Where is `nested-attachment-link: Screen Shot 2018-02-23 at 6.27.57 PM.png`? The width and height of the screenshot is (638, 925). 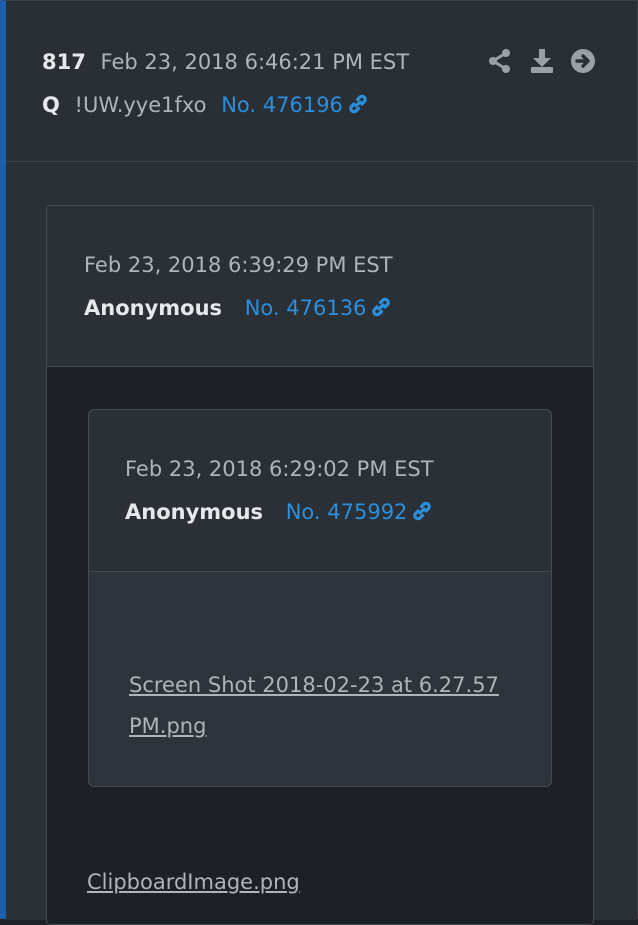
nested-attachment-link: Screen Shot 2018-02-23 at 6.27.57 PM.png is located at coordinates (319, 706).